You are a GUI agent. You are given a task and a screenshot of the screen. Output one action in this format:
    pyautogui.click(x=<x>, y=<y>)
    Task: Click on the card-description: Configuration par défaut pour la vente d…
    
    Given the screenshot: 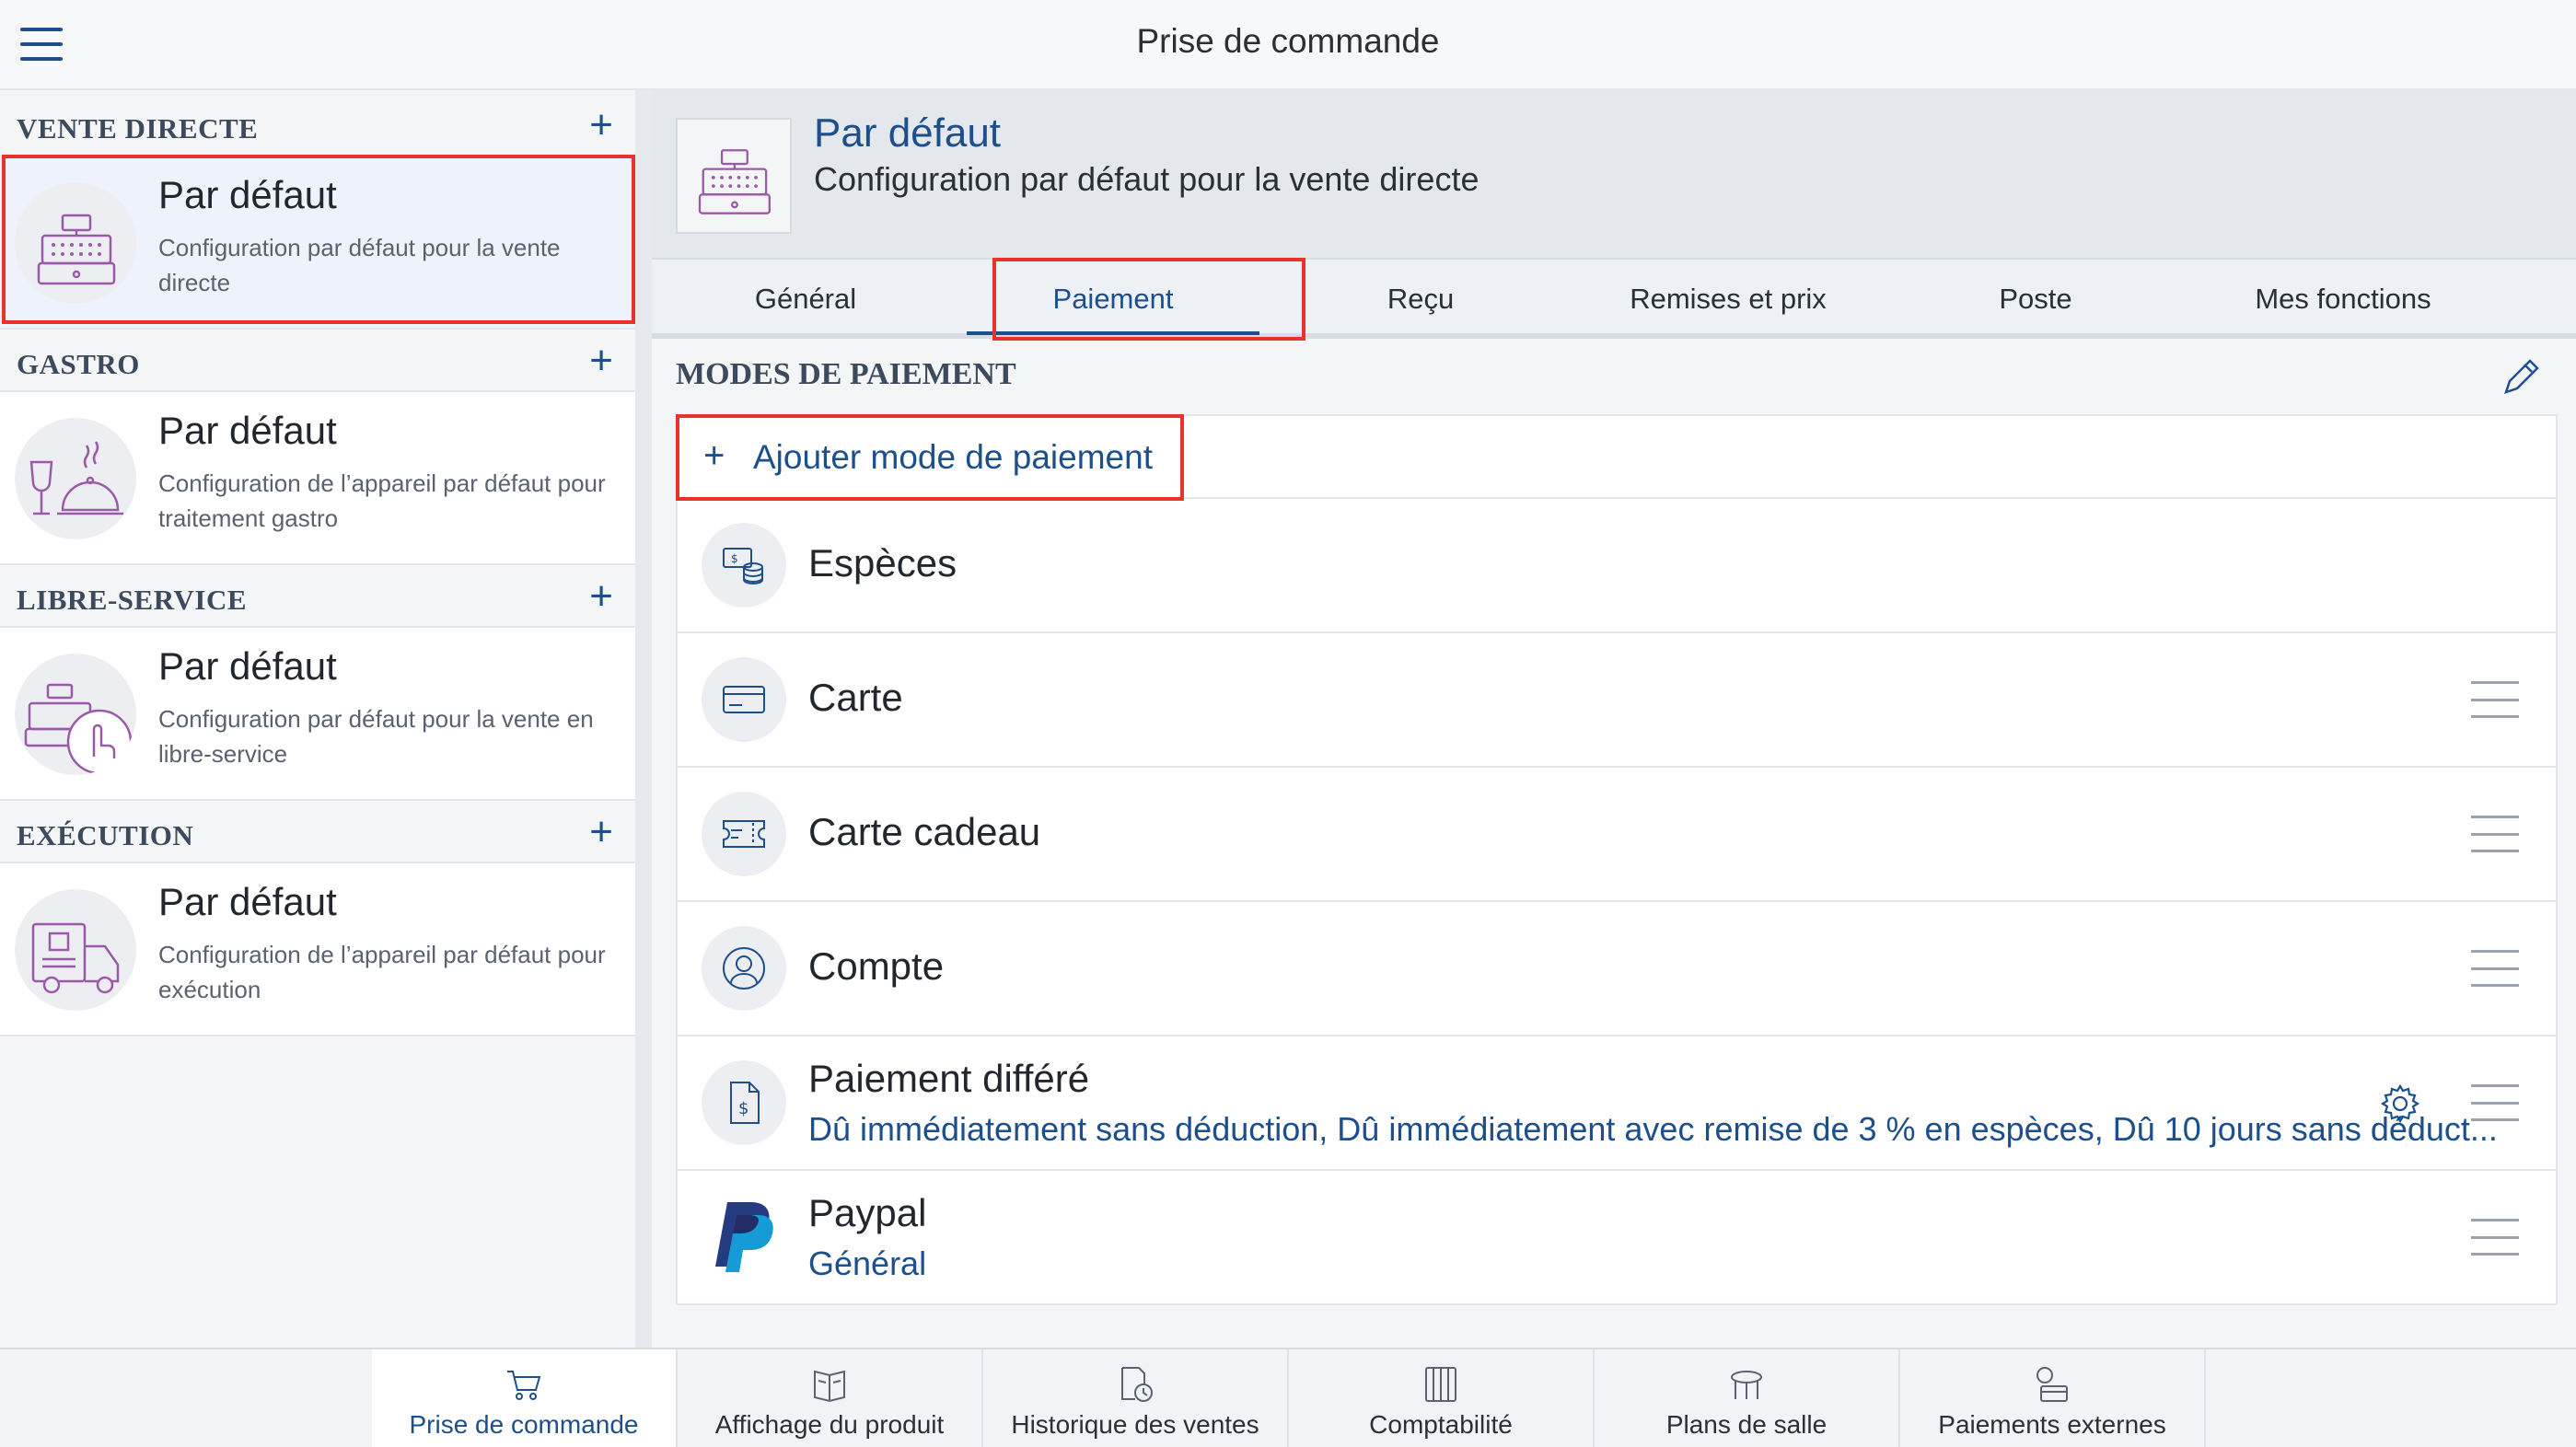 What is the action you would take?
    pyautogui.click(x=359, y=265)
    